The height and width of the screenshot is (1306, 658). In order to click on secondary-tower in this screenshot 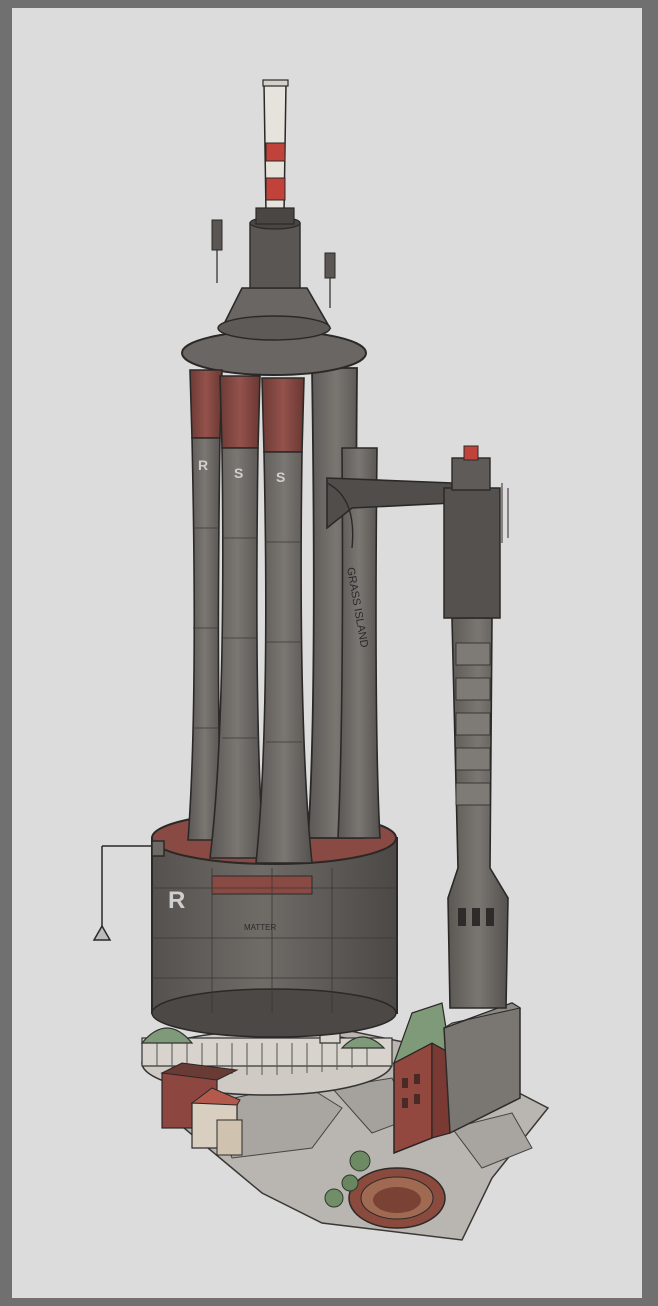, I will do `click(476, 727)`.